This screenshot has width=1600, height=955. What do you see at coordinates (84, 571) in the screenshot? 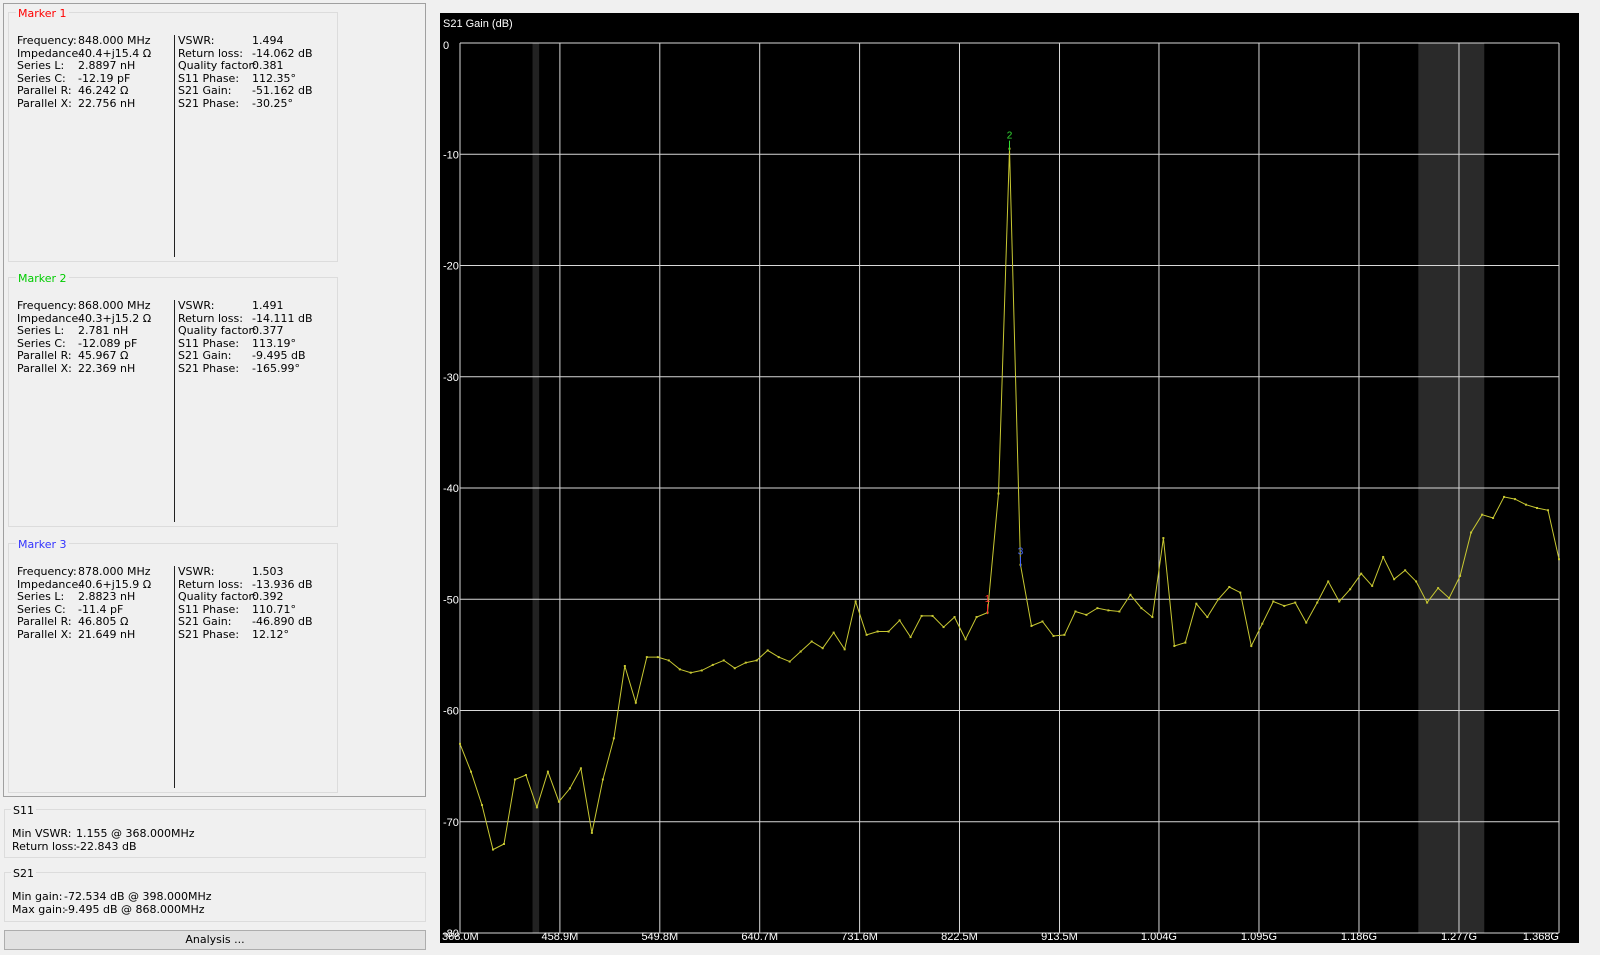
I see `marker-3-frequency: Frequency: 878.000 MHz` at bounding box center [84, 571].